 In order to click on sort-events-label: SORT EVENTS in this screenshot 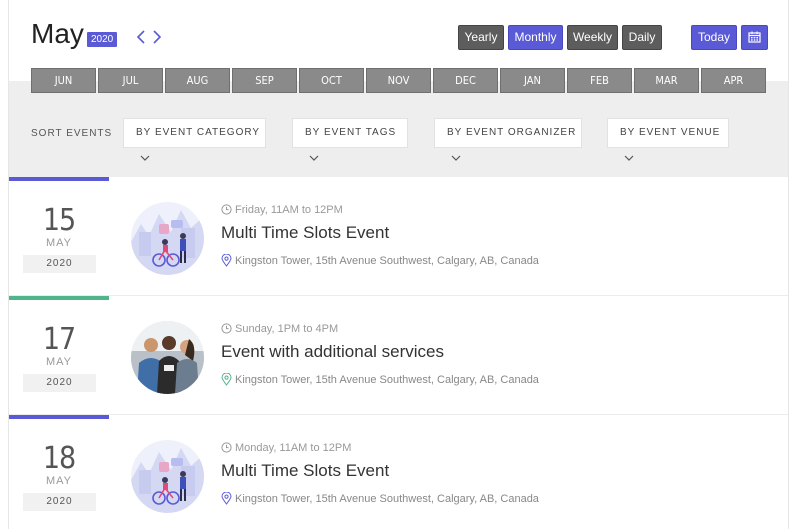, I will do `click(72, 133)`.